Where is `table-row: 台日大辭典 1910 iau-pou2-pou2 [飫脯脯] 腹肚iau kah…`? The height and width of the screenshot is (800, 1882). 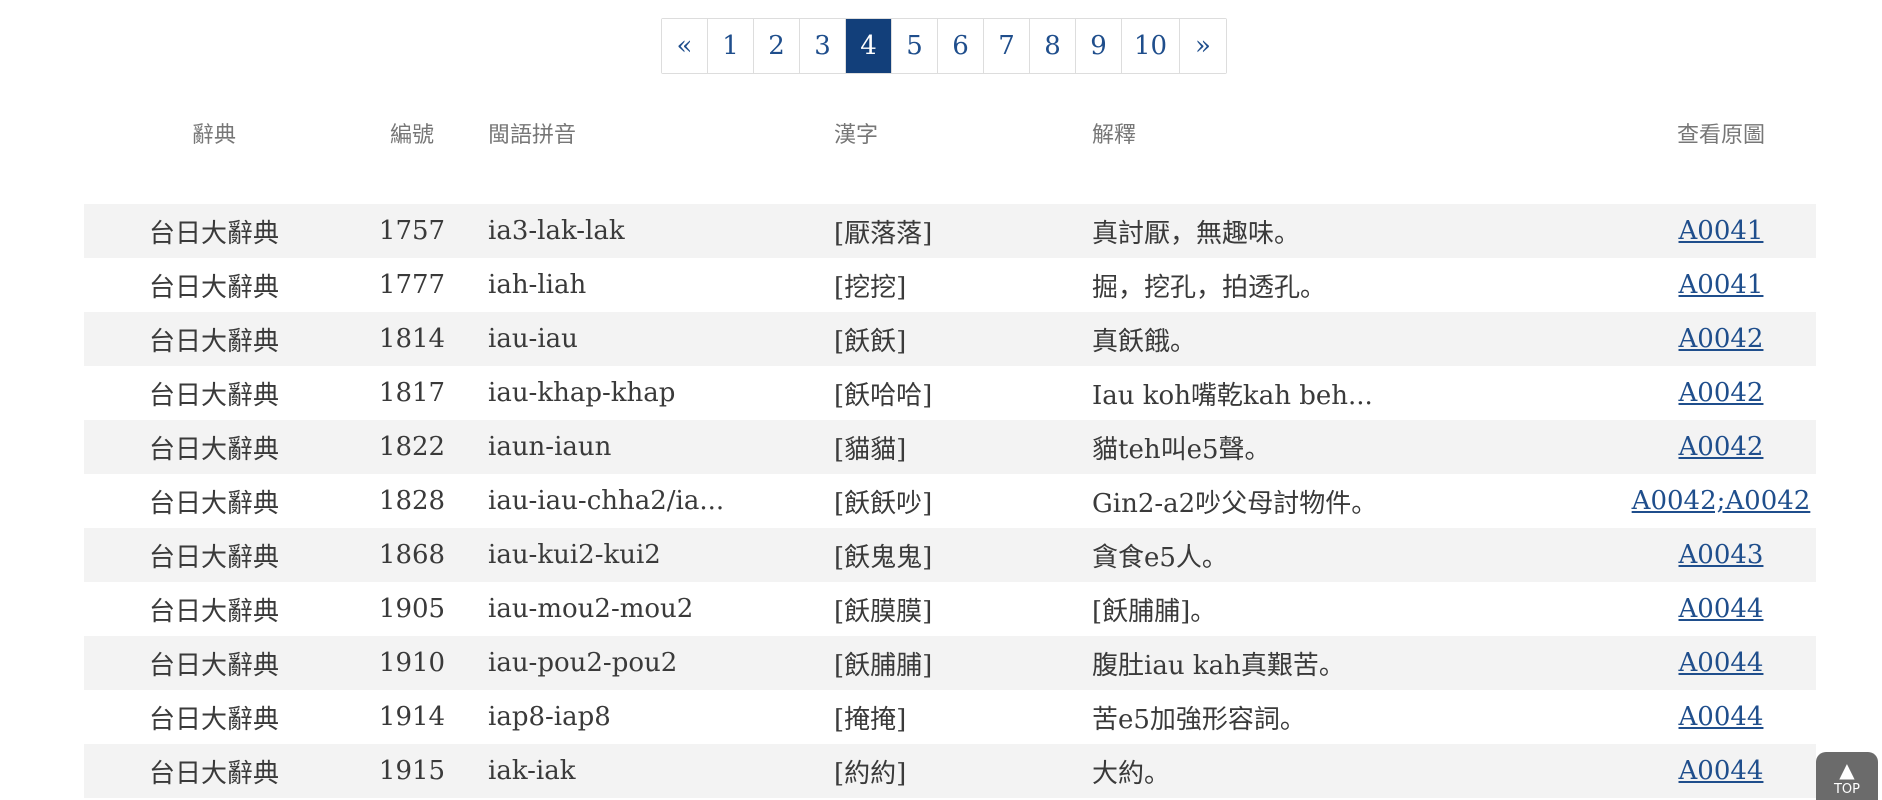 table-row: 台日大辭典 1910 iau-pou2-pou2 [飫脯脯] 腹肚iau kah… is located at coordinates (950, 663).